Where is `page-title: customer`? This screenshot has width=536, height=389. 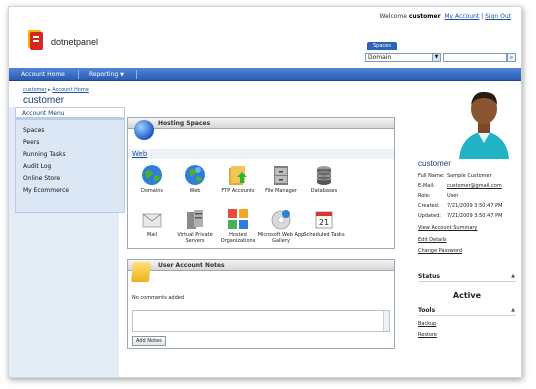 page-title: customer is located at coordinates (44, 100).